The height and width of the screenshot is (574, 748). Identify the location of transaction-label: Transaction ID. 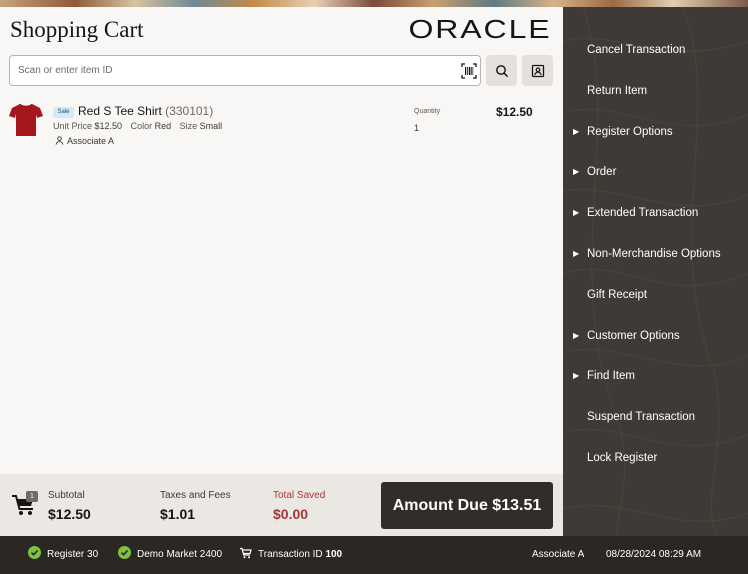
(290, 554).